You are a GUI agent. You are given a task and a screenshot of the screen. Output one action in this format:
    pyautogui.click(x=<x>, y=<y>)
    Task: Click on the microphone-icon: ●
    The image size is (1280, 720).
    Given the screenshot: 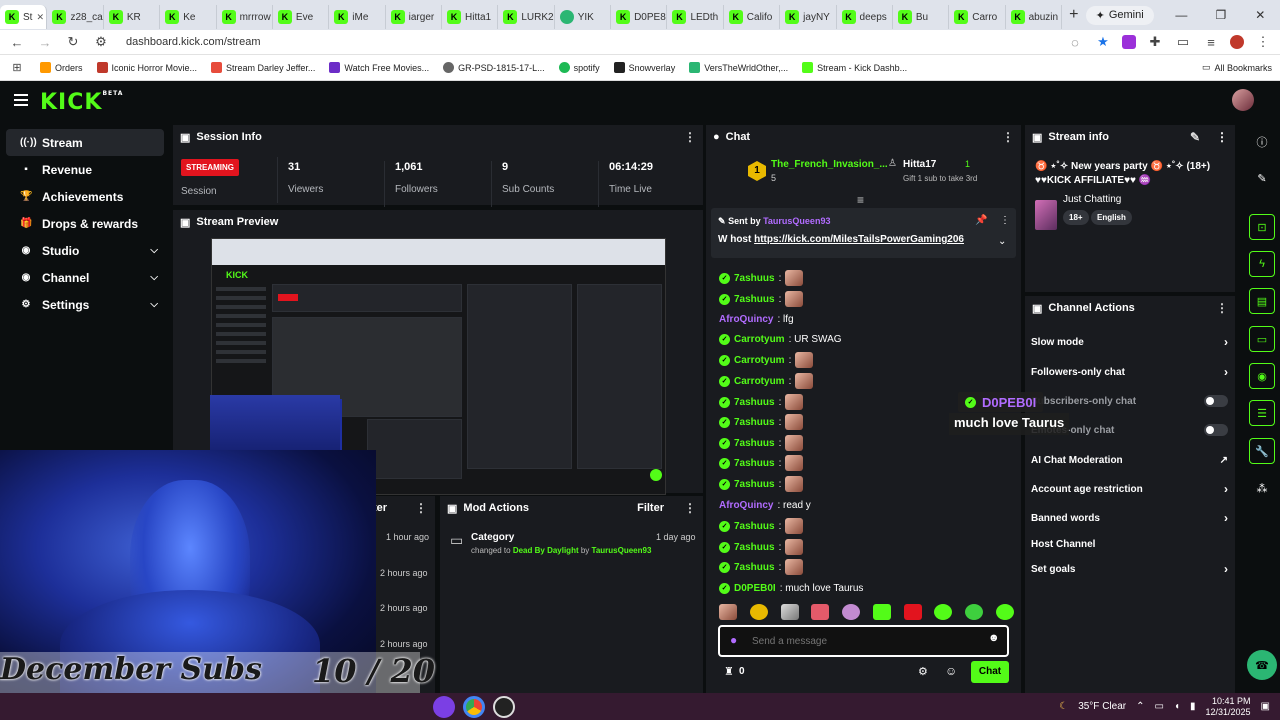 What is the action you would take?
    pyautogui.click(x=733, y=640)
    